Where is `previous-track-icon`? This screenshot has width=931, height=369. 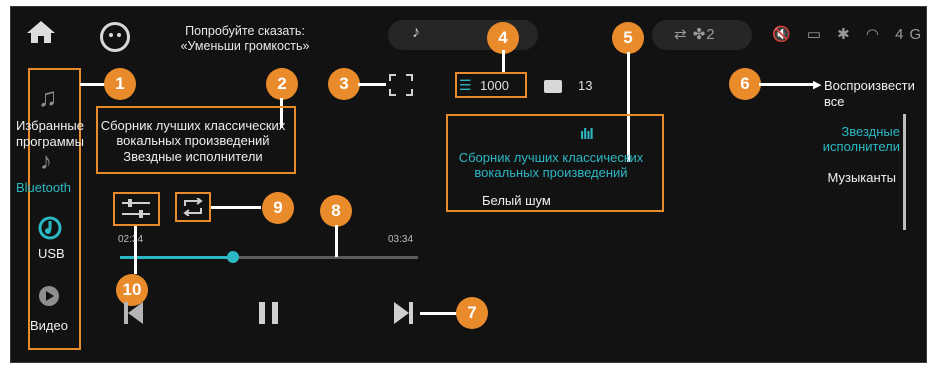
previous-track-icon is located at coordinates (134, 315).